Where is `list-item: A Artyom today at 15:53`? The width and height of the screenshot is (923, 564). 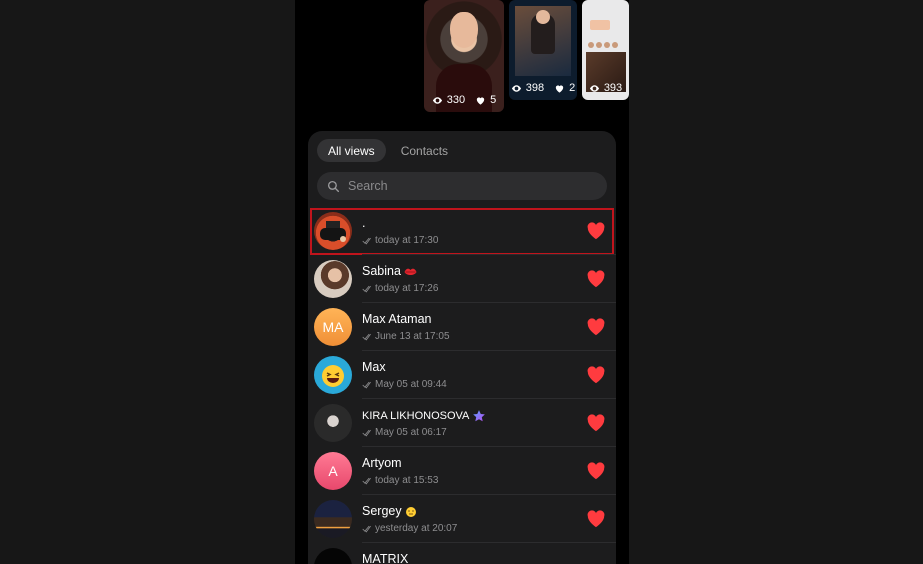
list-item: A Artyom today at 15:53 is located at coordinates (462, 471).